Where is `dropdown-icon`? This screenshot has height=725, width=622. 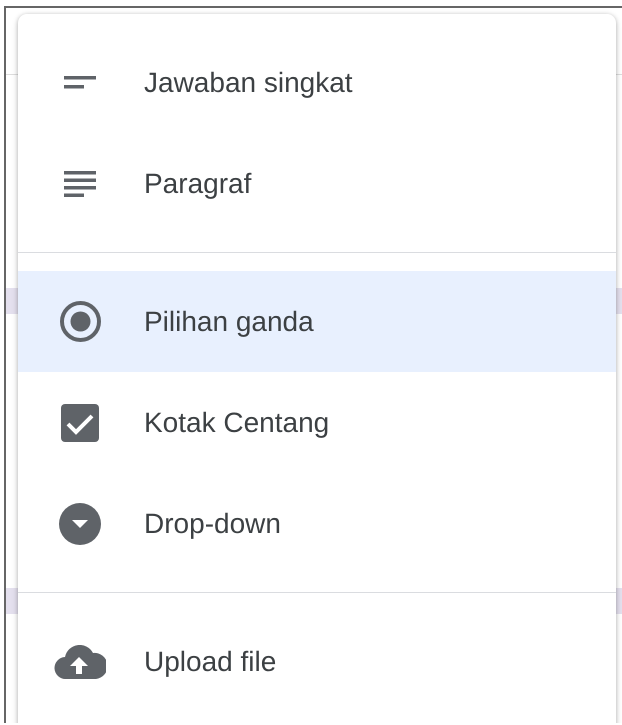 dropdown-icon is located at coordinates (80, 523).